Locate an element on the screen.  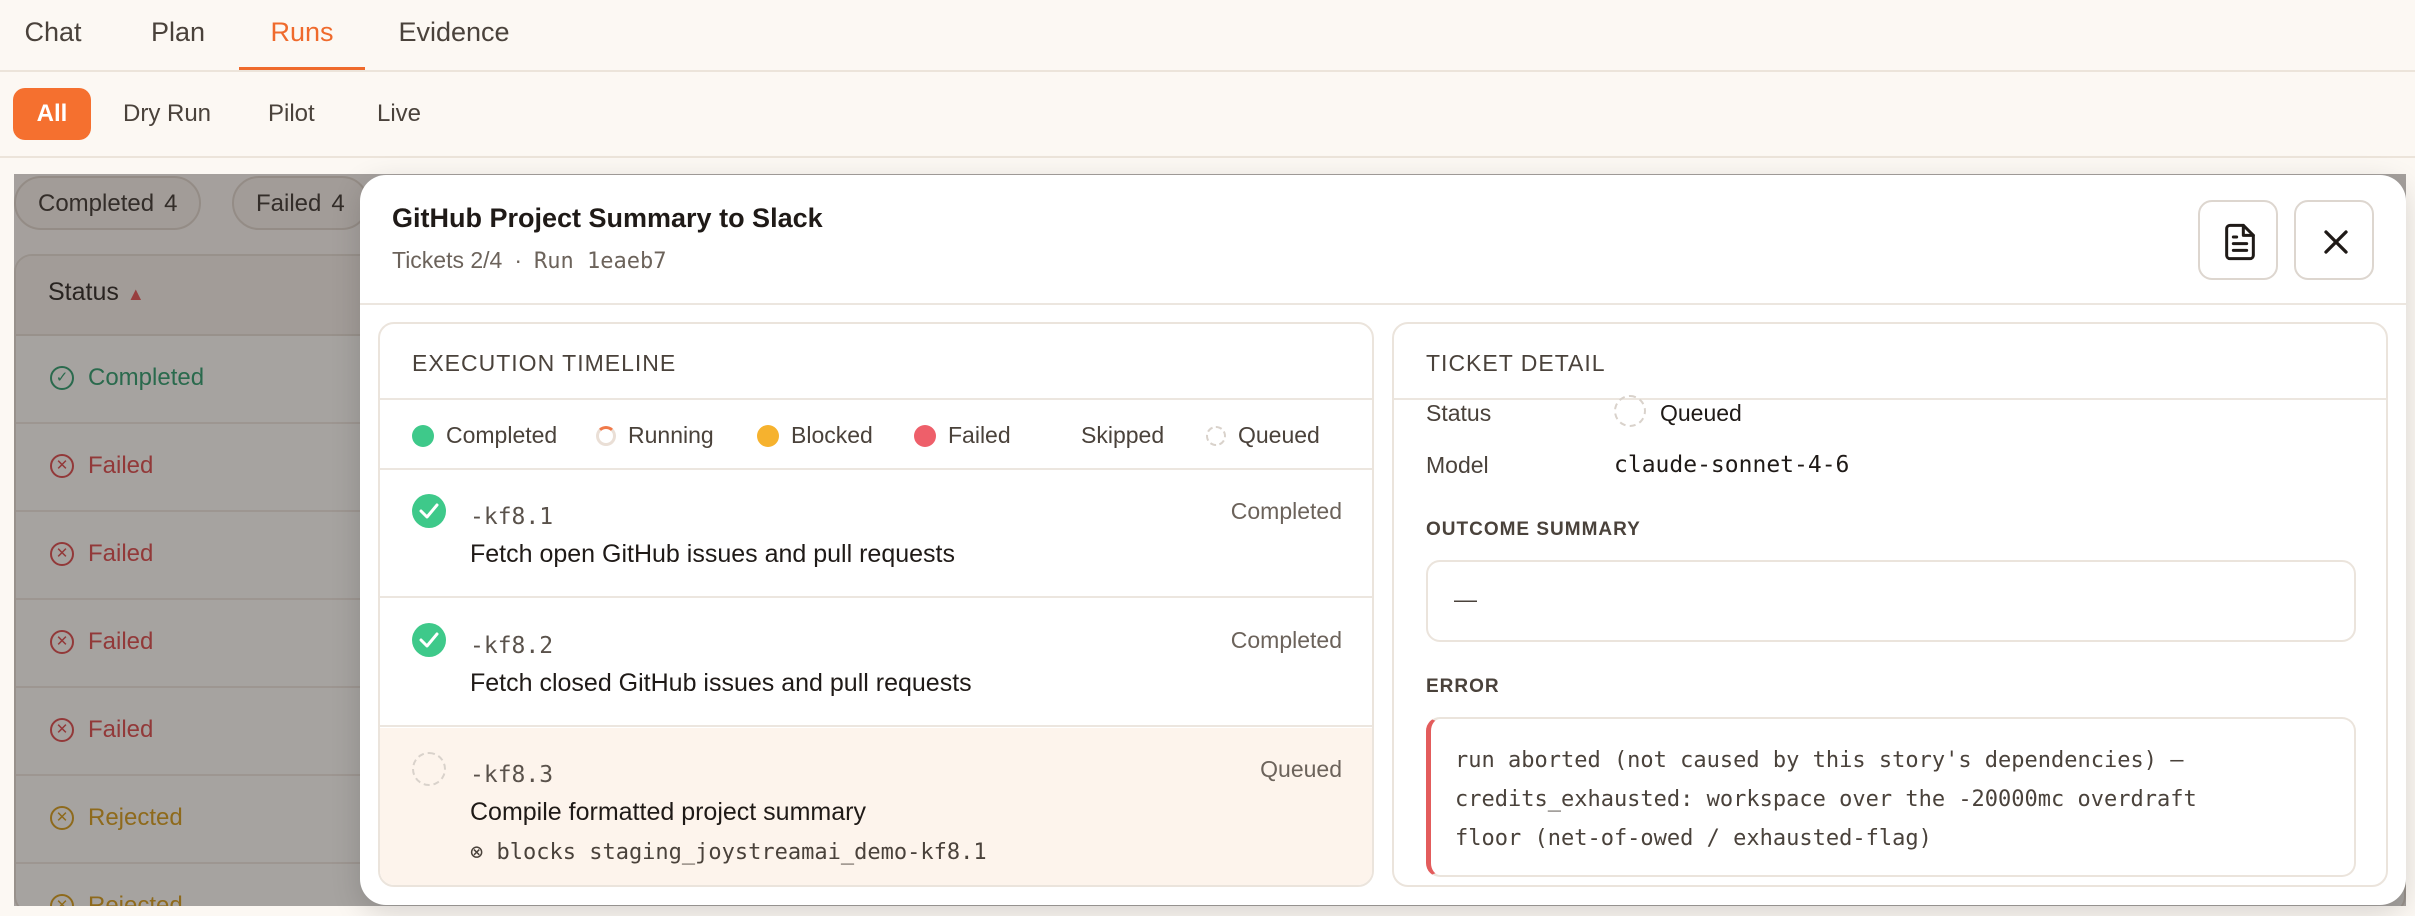
tab-runs: Runs is located at coordinates (302, 35).